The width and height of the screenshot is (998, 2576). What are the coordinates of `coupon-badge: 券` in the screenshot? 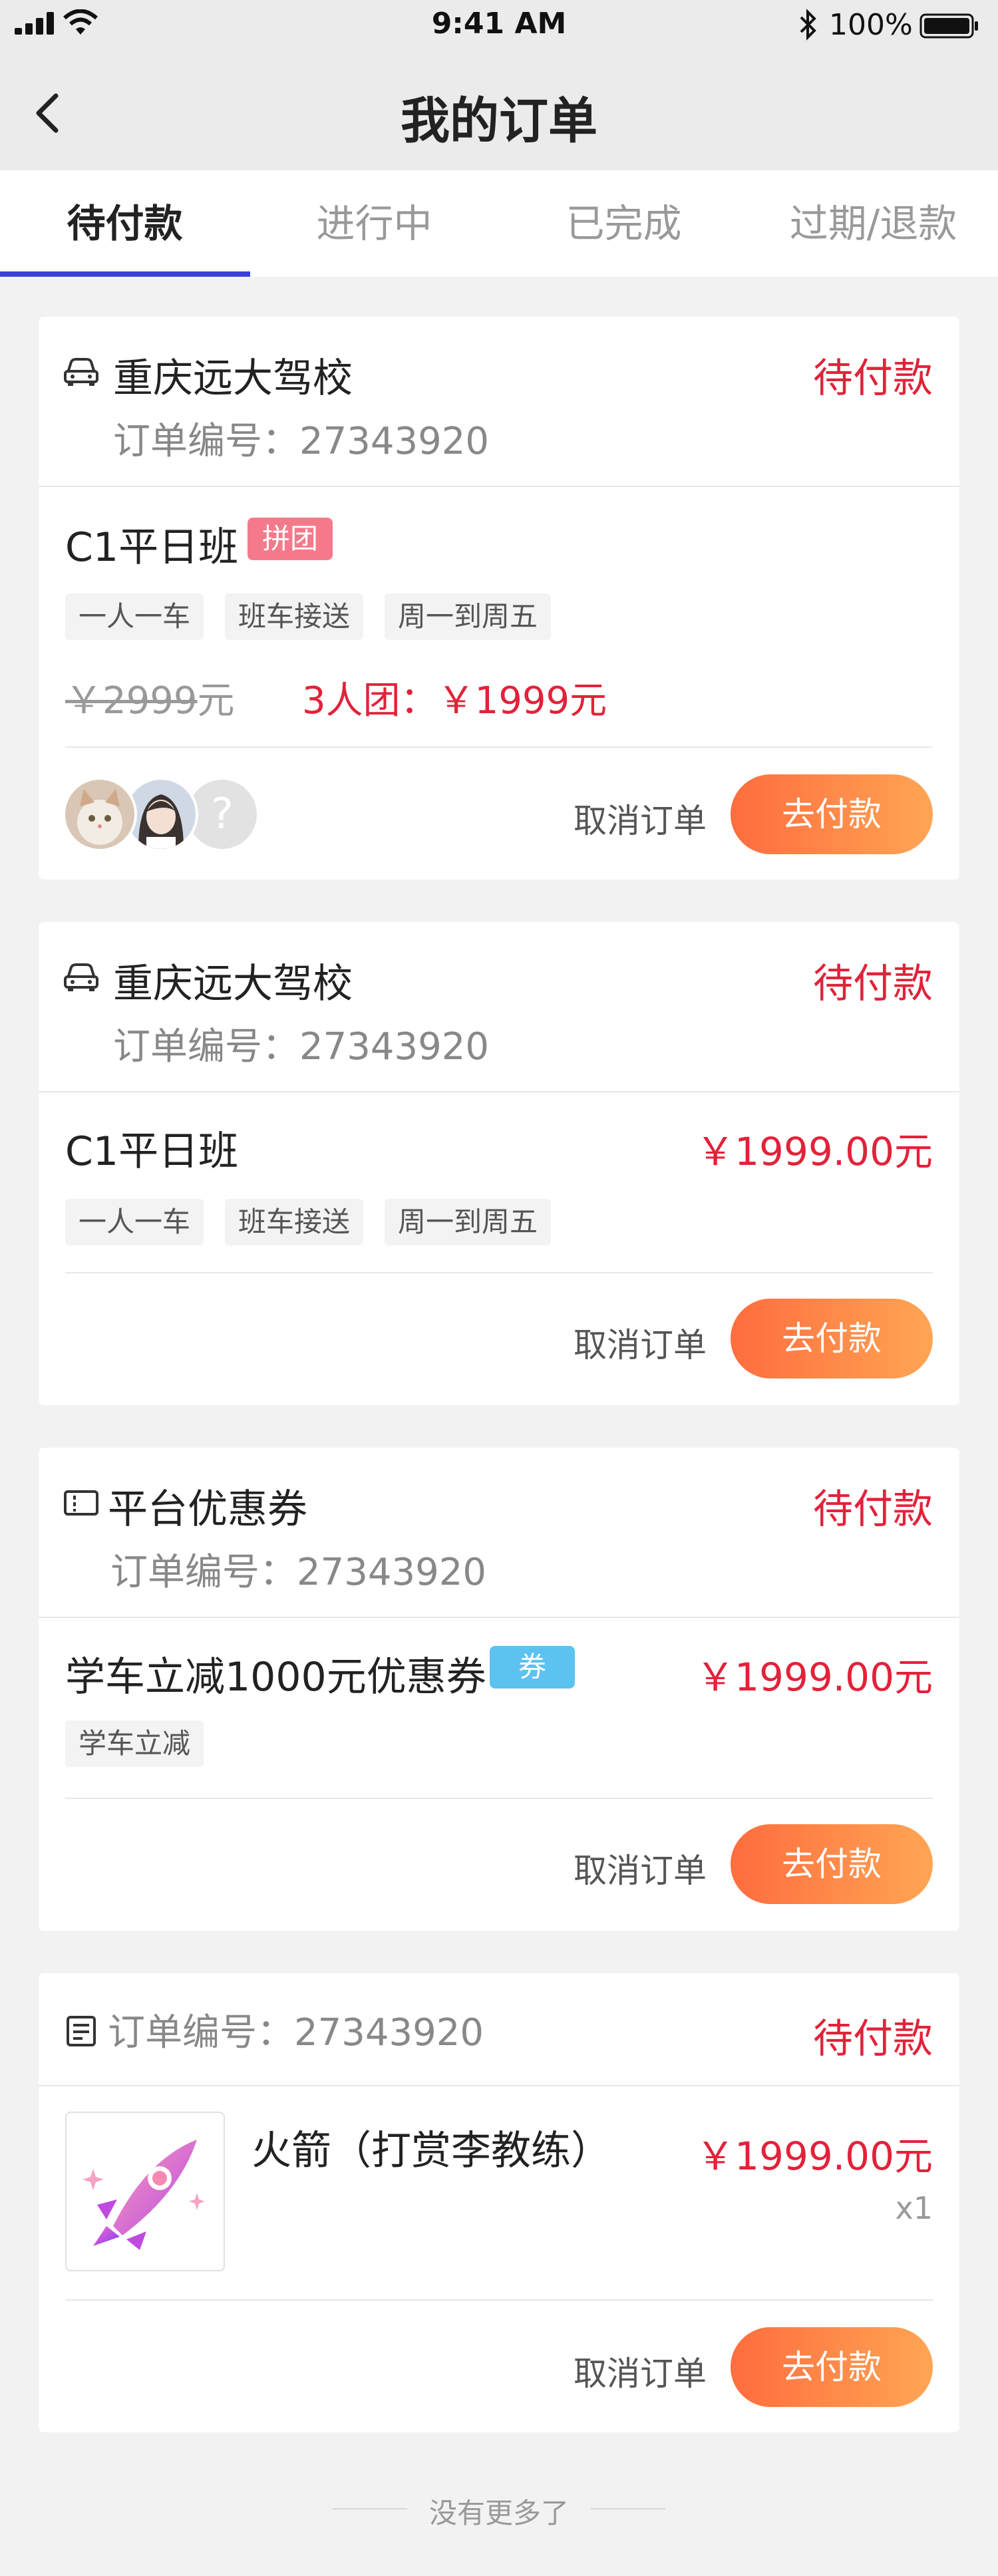 It's located at (532, 1667).